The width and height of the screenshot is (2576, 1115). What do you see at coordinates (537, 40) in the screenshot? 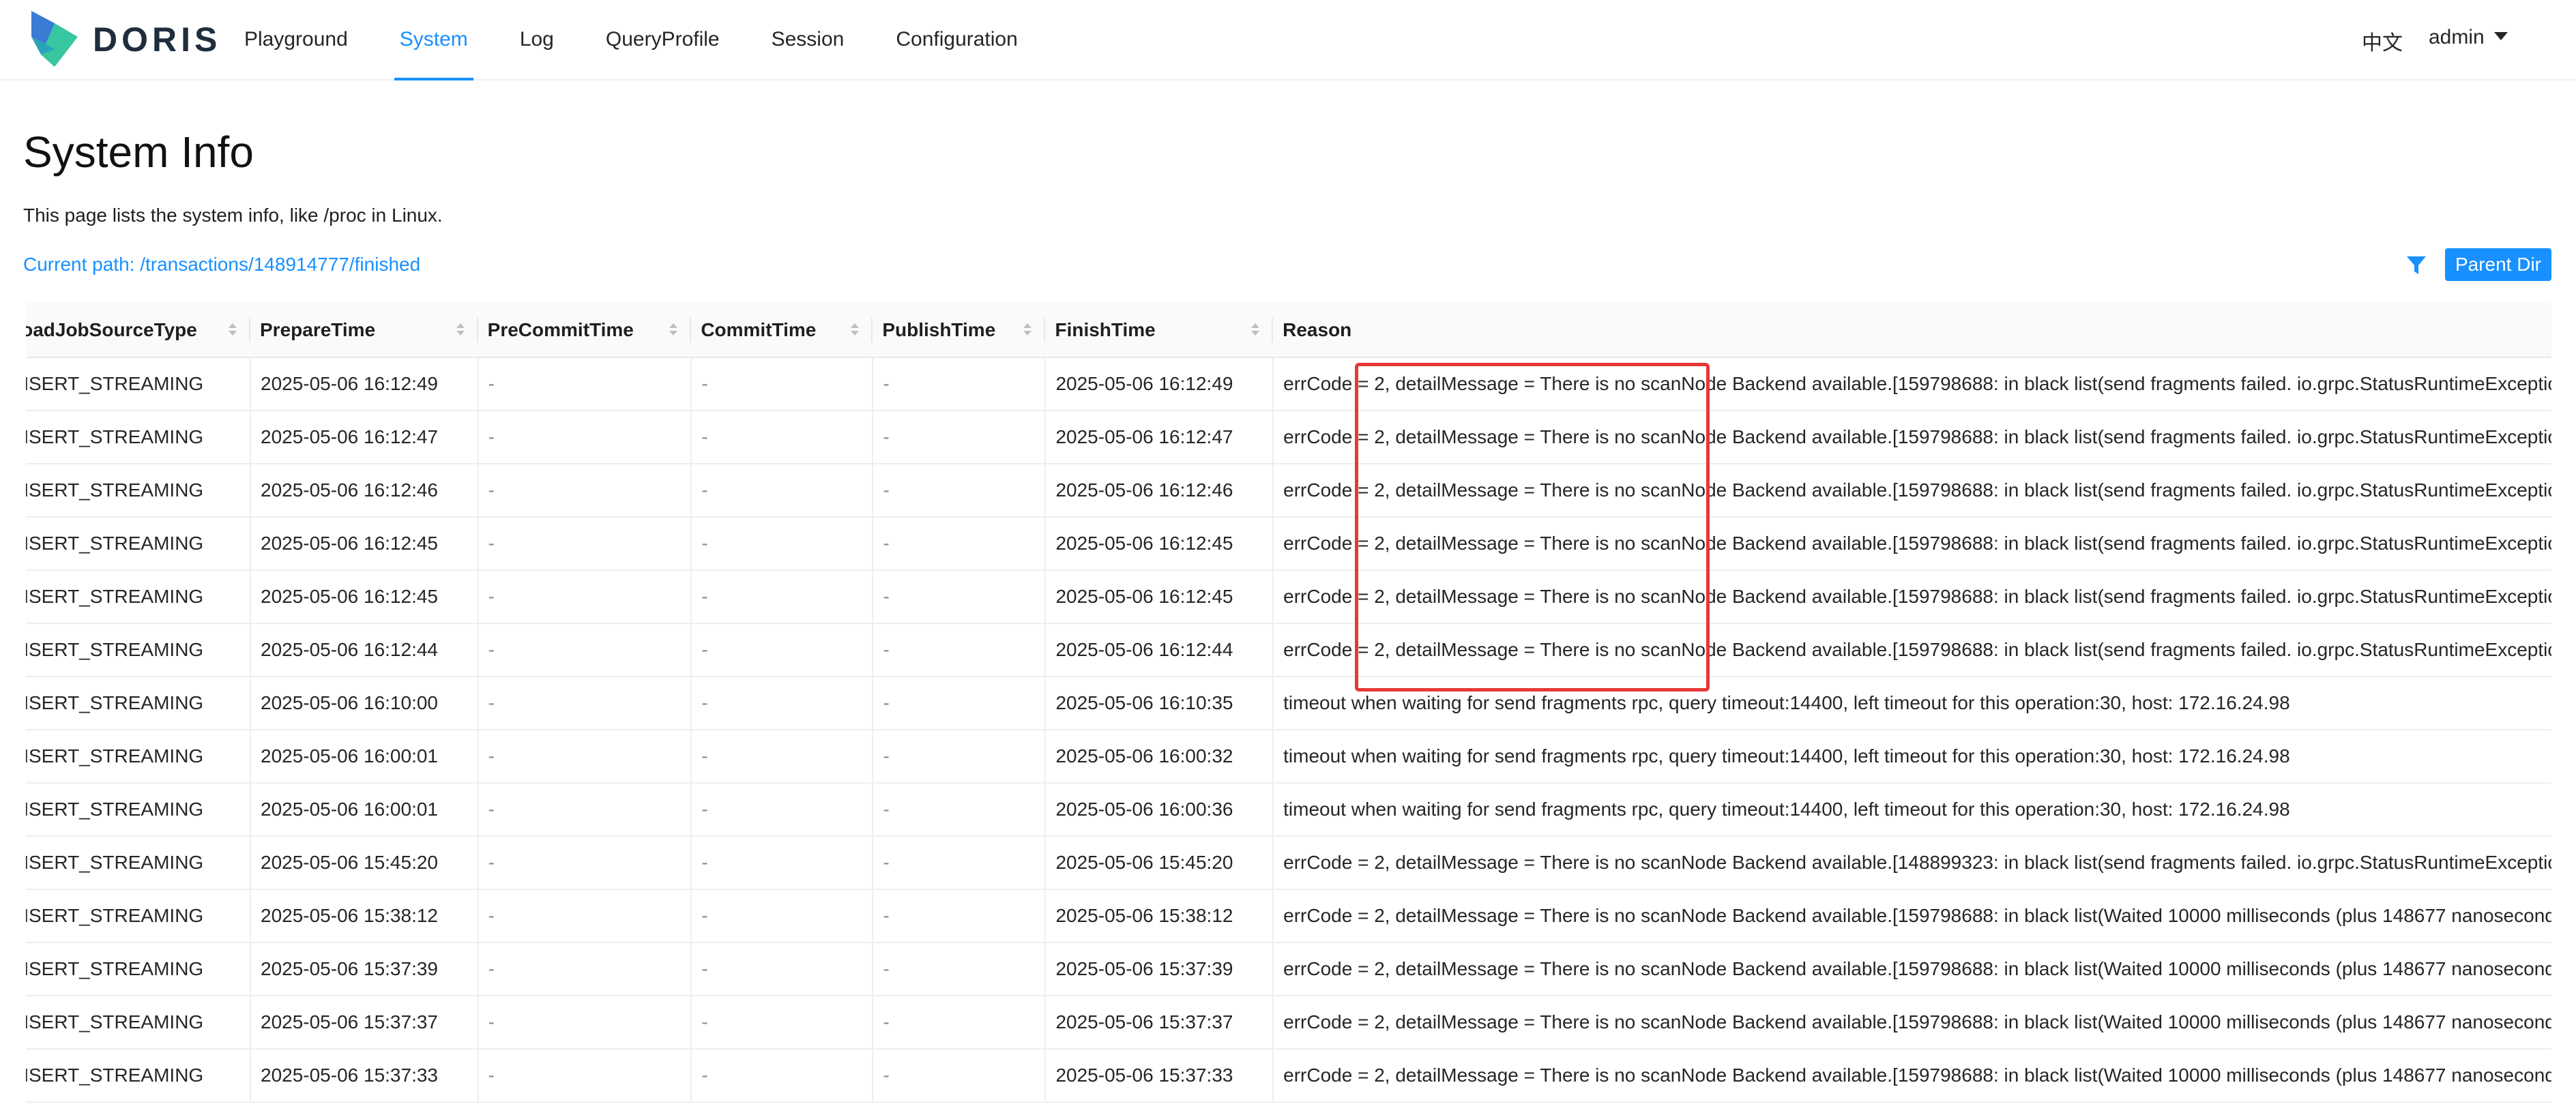
I see `nav-log: Log` at bounding box center [537, 40].